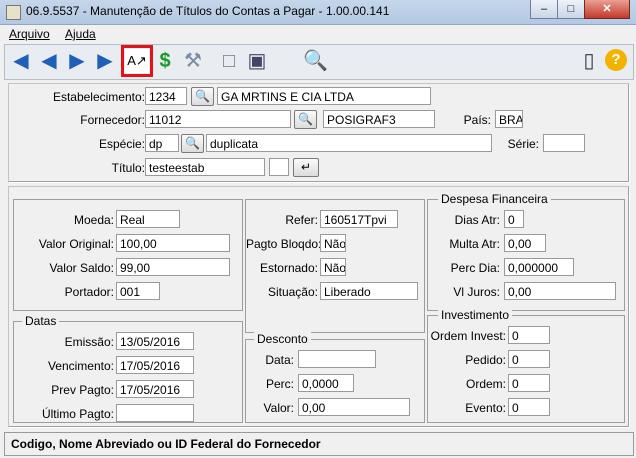  What do you see at coordinates (192, 143) in the screenshot?
I see `especie-lookup-button: 🔍` at bounding box center [192, 143].